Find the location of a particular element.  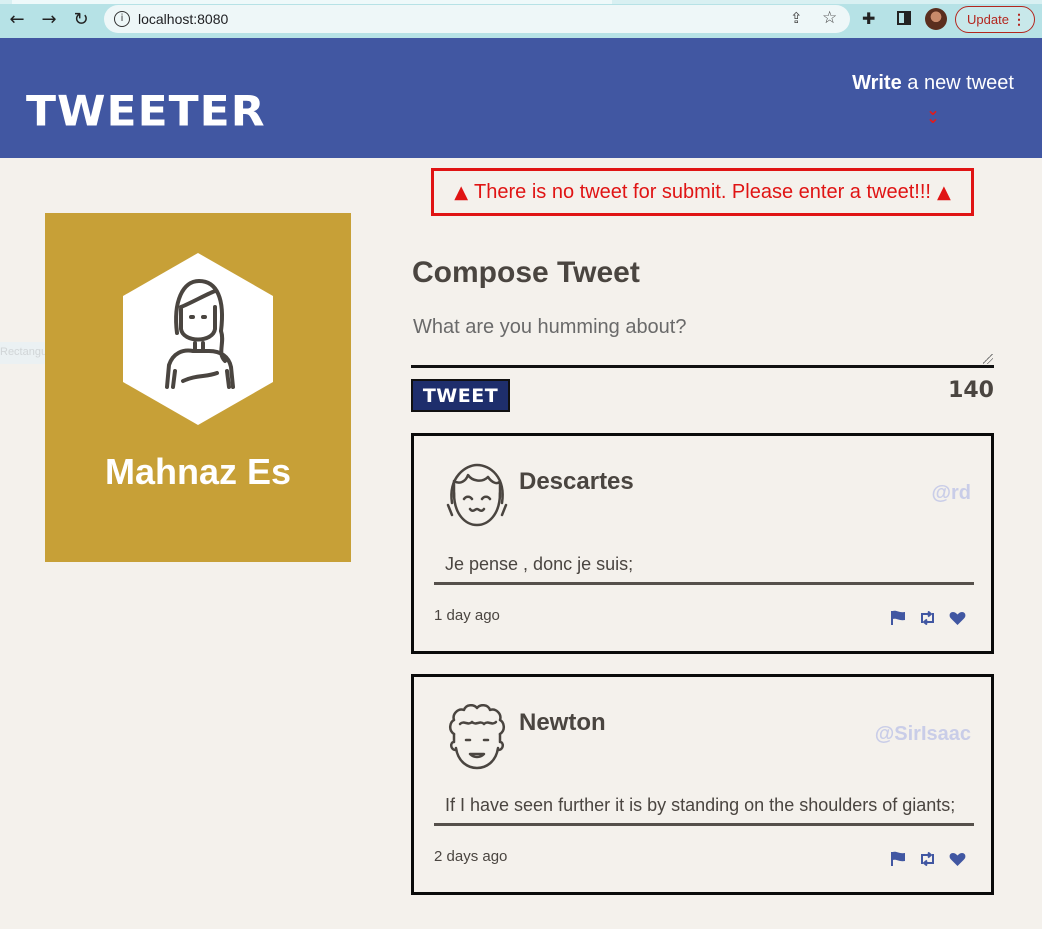

url-text: localhost:8080 is located at coordinates (183, 19).